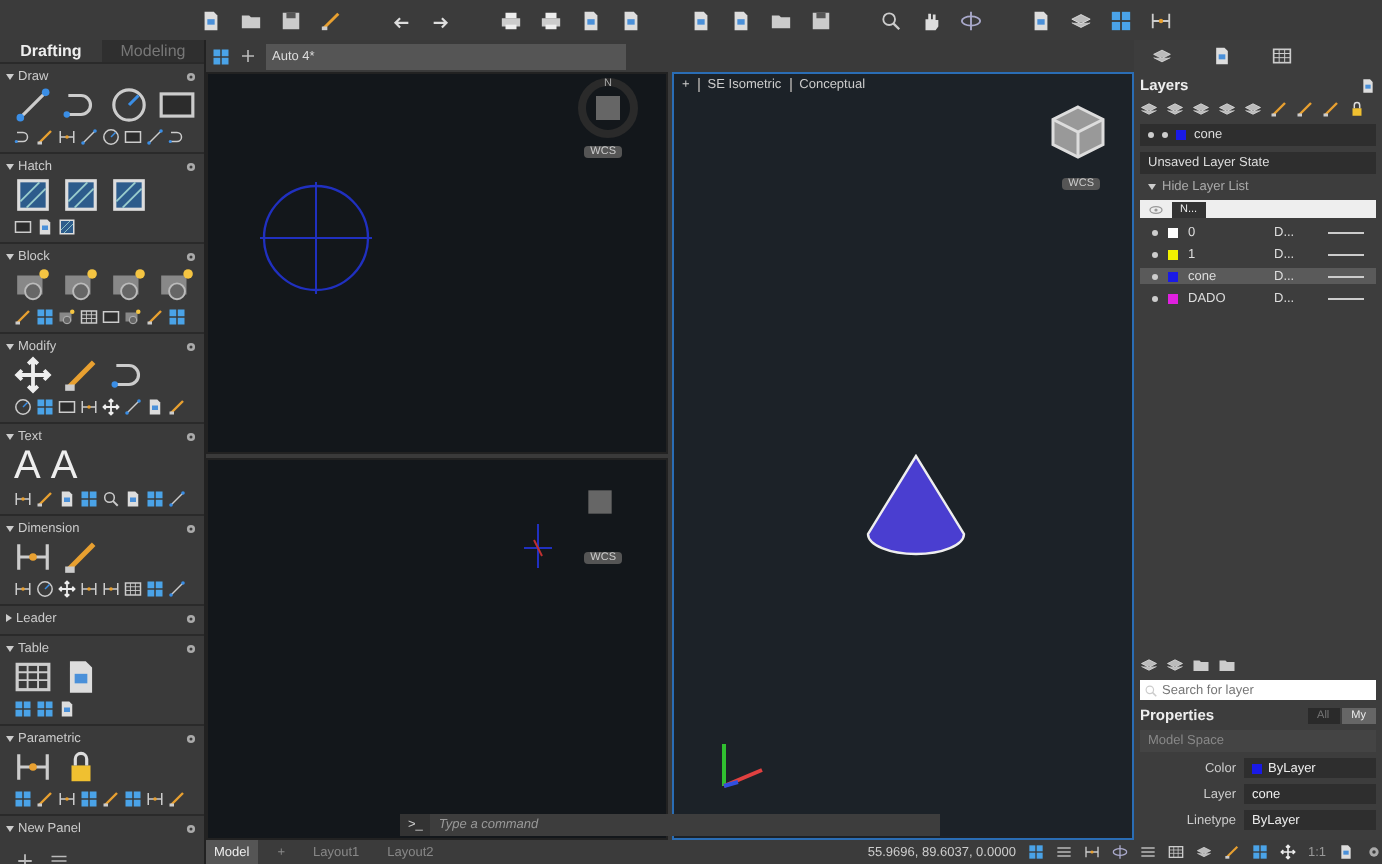 This screenshot has width=1382, height=864. Describe the element at coordinates (1078, 132) in the screenshot. I see `view-cube-icon` at that location.